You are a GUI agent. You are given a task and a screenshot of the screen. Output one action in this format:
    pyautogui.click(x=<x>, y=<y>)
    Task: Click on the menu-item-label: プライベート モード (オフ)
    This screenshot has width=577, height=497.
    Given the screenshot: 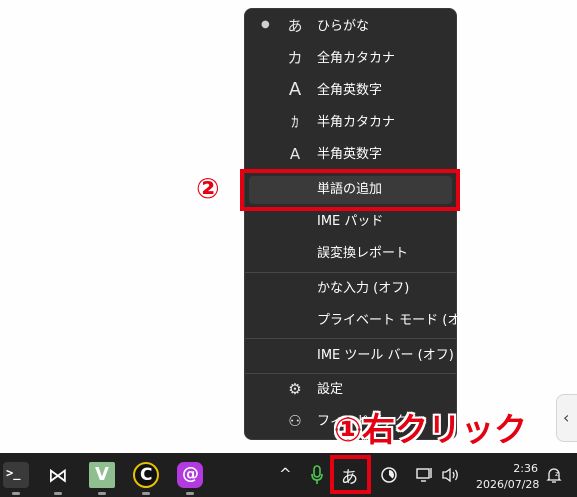 What is the action you would take?
    pyautogui.click(x=398, y=320)
    